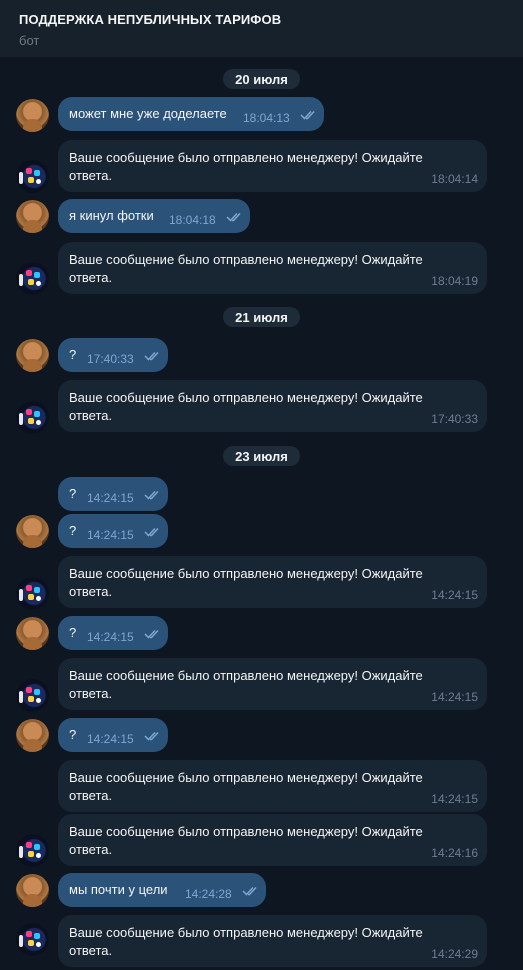  Describe the element at coordinates (266, 118) in the screenshot. I see `message-time: 18:04:13` at that location.